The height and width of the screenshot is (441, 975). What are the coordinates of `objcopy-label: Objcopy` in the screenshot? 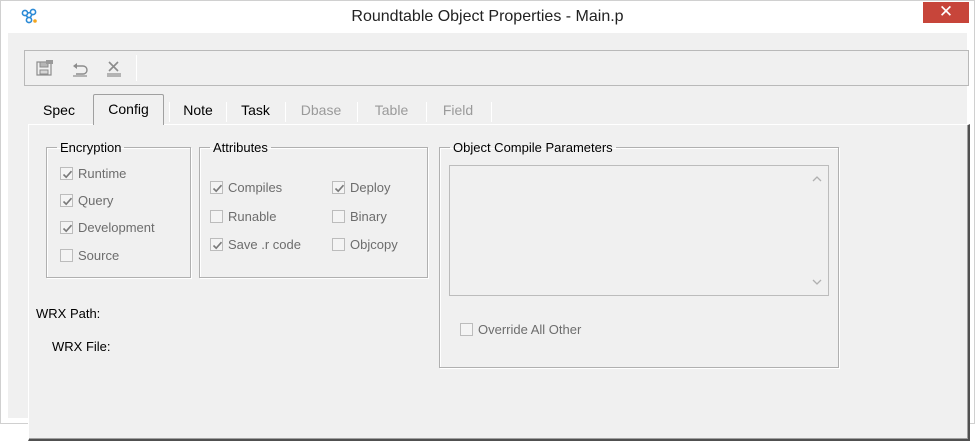 It's located at (374, 244).